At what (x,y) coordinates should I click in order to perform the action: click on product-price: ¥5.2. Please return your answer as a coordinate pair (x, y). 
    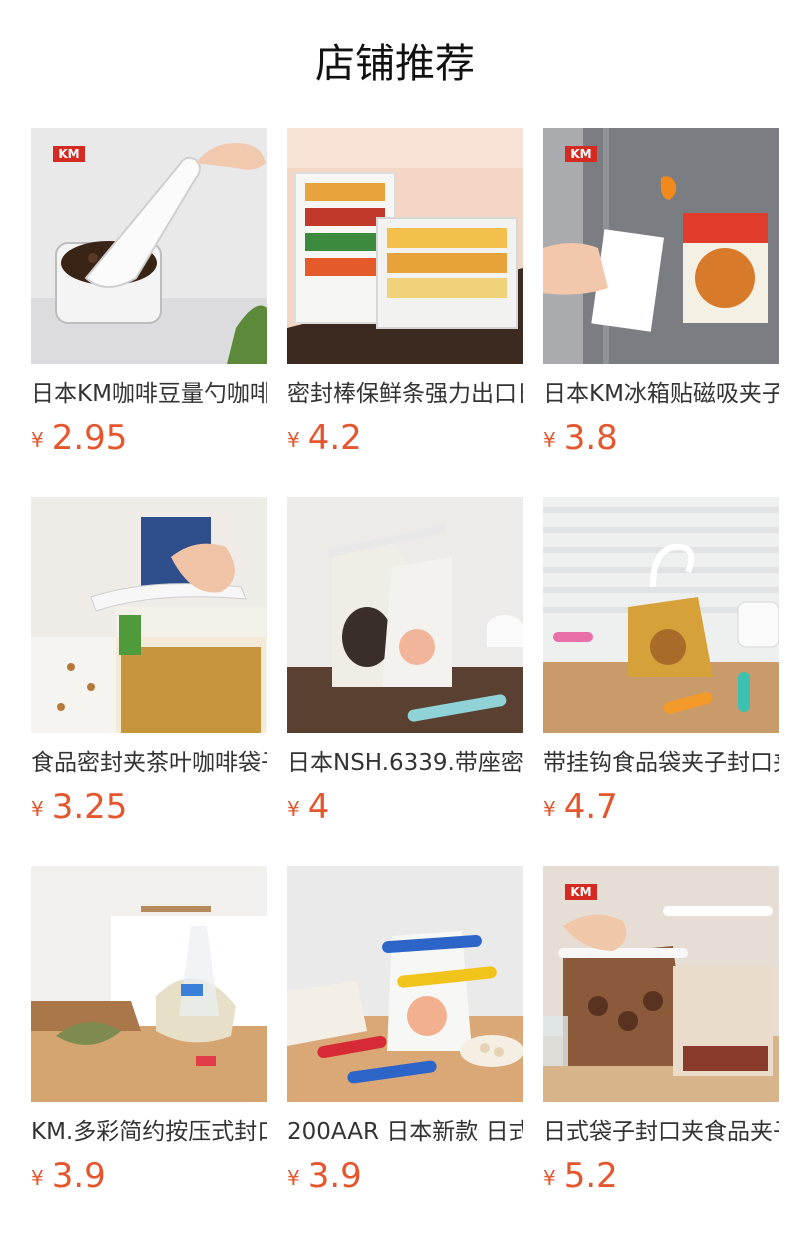
    Looking at the image, I should click on (580, 1176).